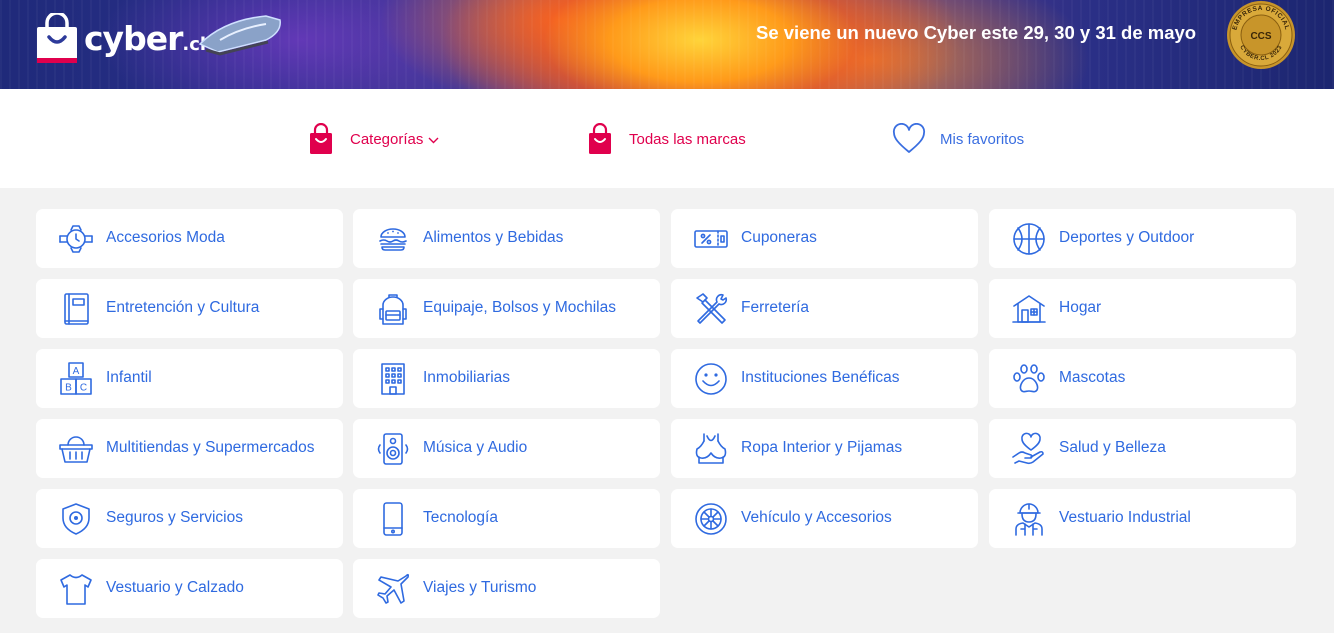  I want to click on category-seguros-y-servicios: Seguros y Servicios, so click(189, 518).